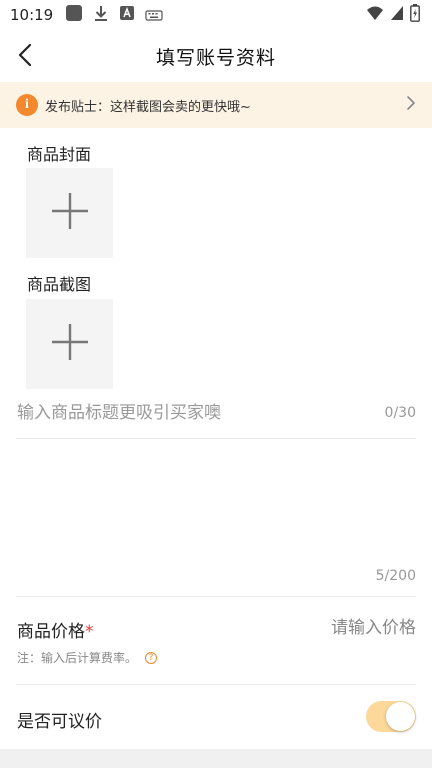 The height and width of the screenshot is (768, 432). I want to click on bottom-strip, so click(216, 758).